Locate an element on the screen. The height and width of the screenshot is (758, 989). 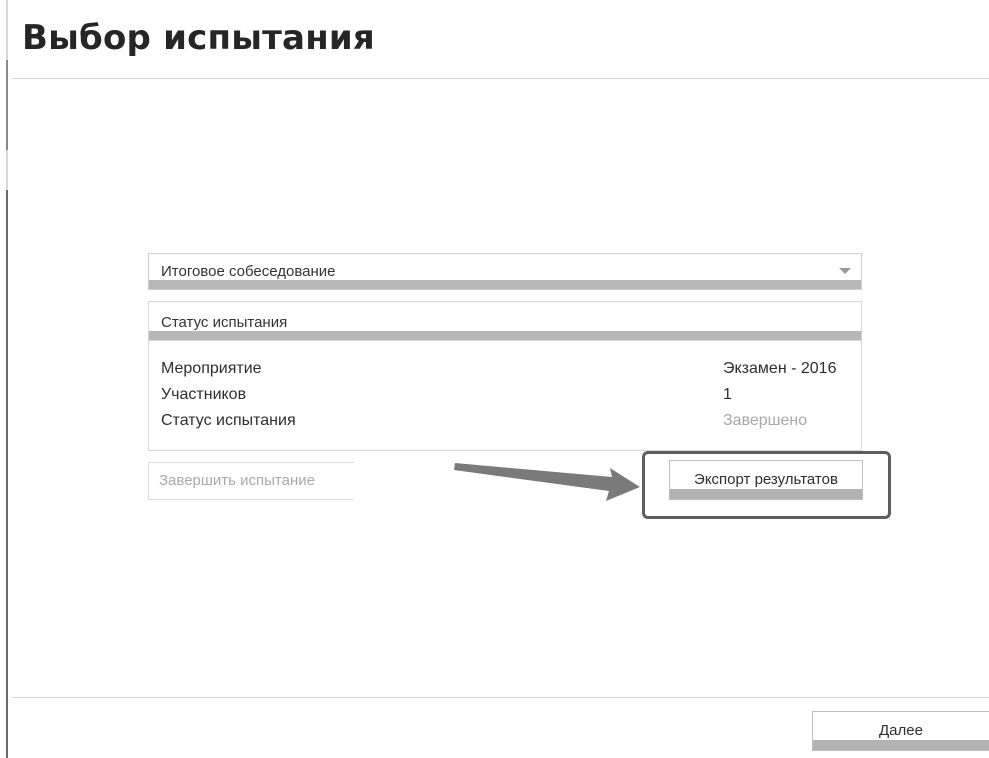
page-title: Выбор испытания is located at coordinates (198, 38).